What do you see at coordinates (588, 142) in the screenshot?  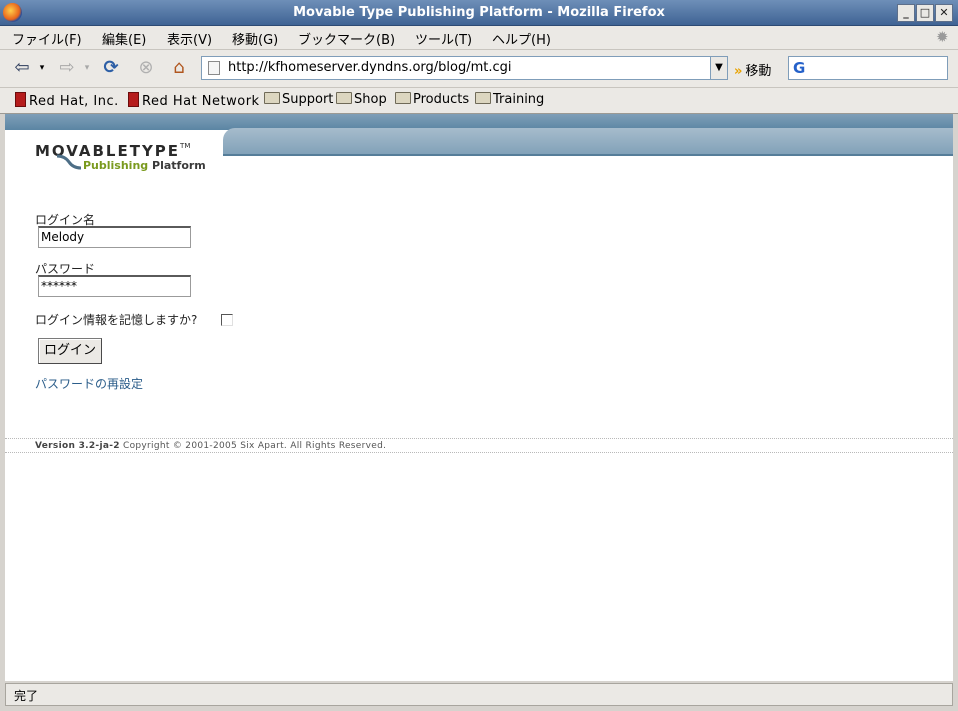 I see `header-band` at bounding box center [588, 142].